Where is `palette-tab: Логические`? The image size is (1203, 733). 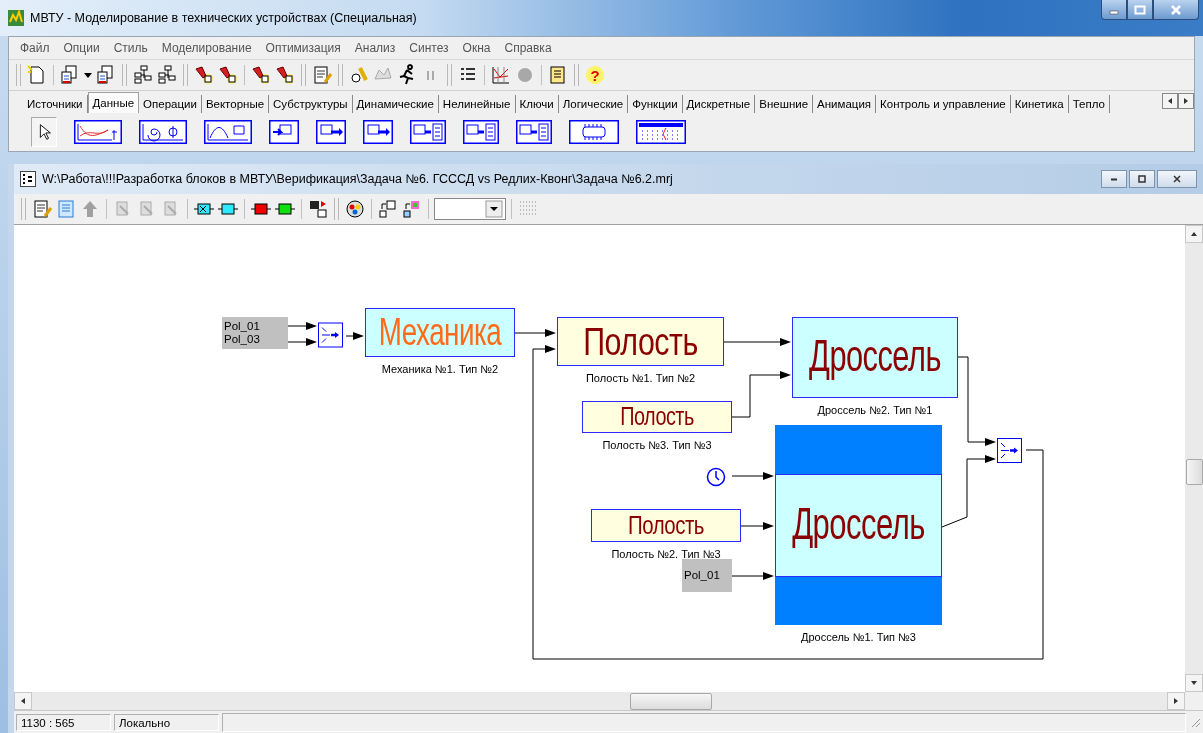
palette-tab: Логические is located at coordinates (593, 104).